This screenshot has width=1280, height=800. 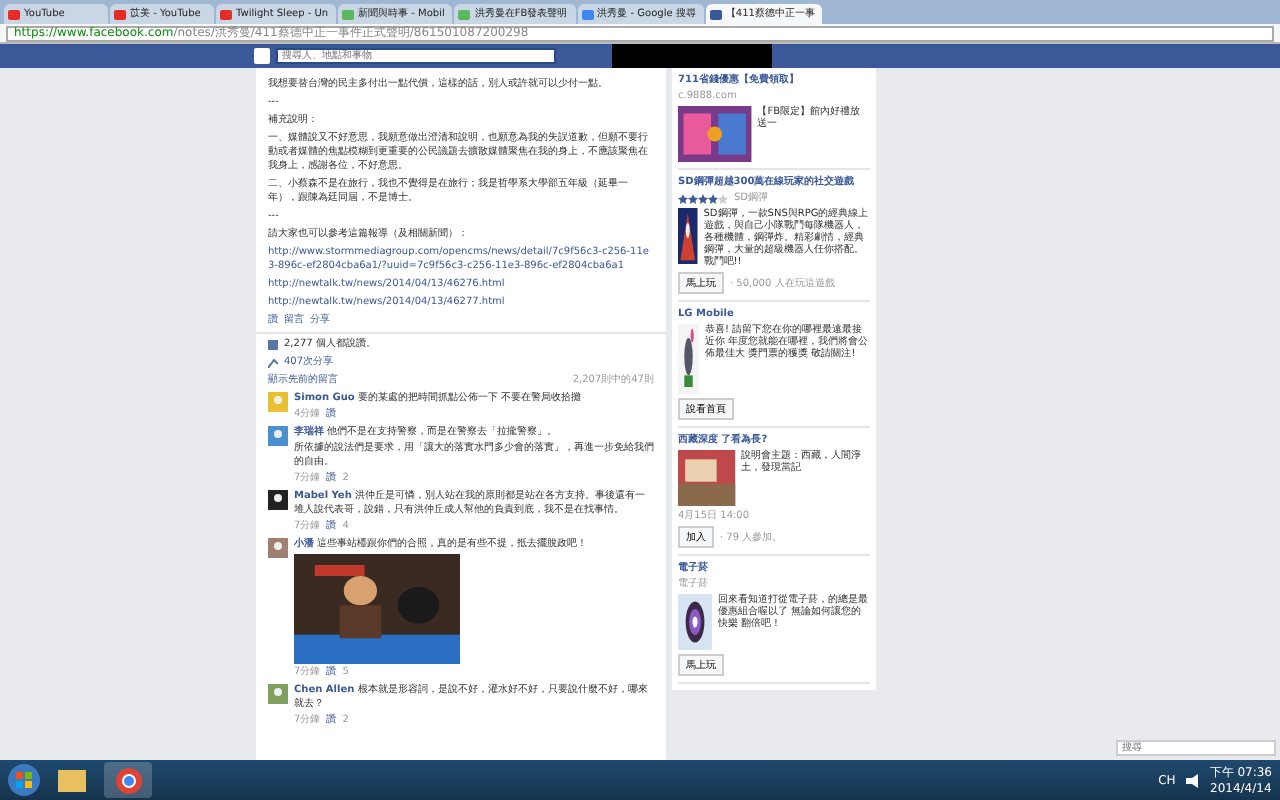 What do you see at coordinates (273, 363) in the screenshot?
I see `share-icon` at bounding box center [273, 363].